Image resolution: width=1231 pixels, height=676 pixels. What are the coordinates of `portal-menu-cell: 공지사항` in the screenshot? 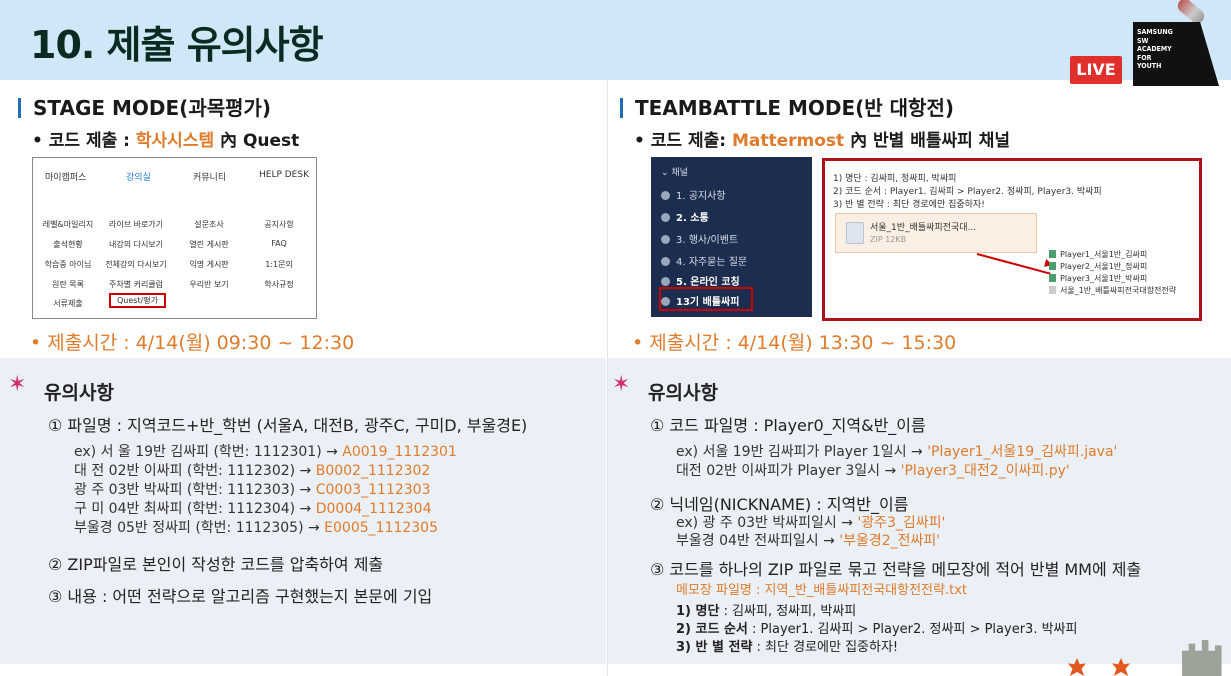 It's located at (279, 224).